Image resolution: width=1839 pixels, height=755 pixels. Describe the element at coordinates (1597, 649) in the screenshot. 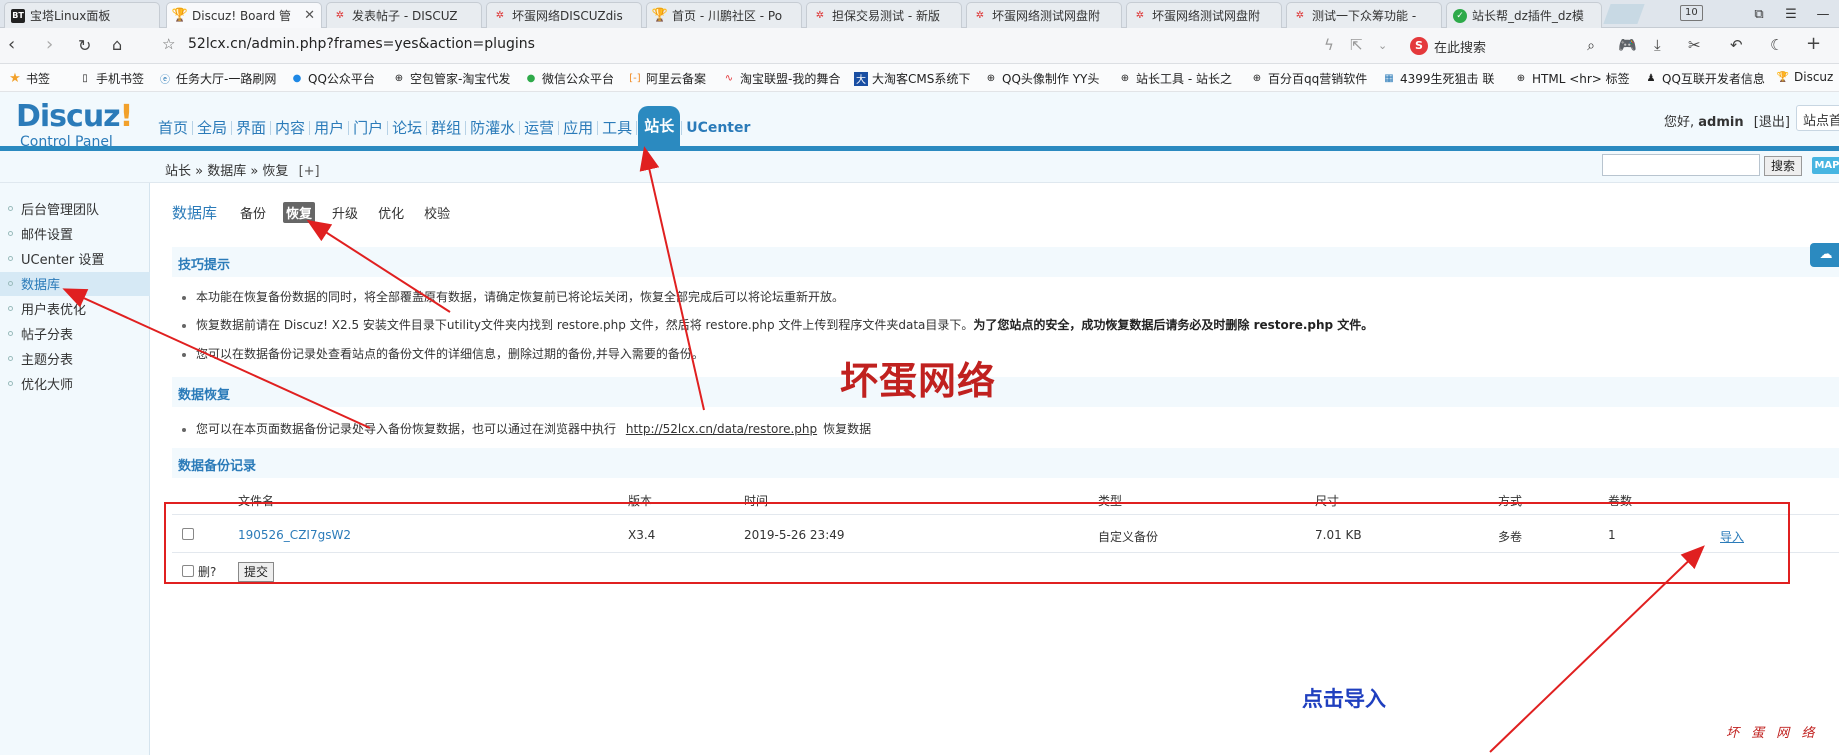

I see `arrow-to-import-link` at that location.